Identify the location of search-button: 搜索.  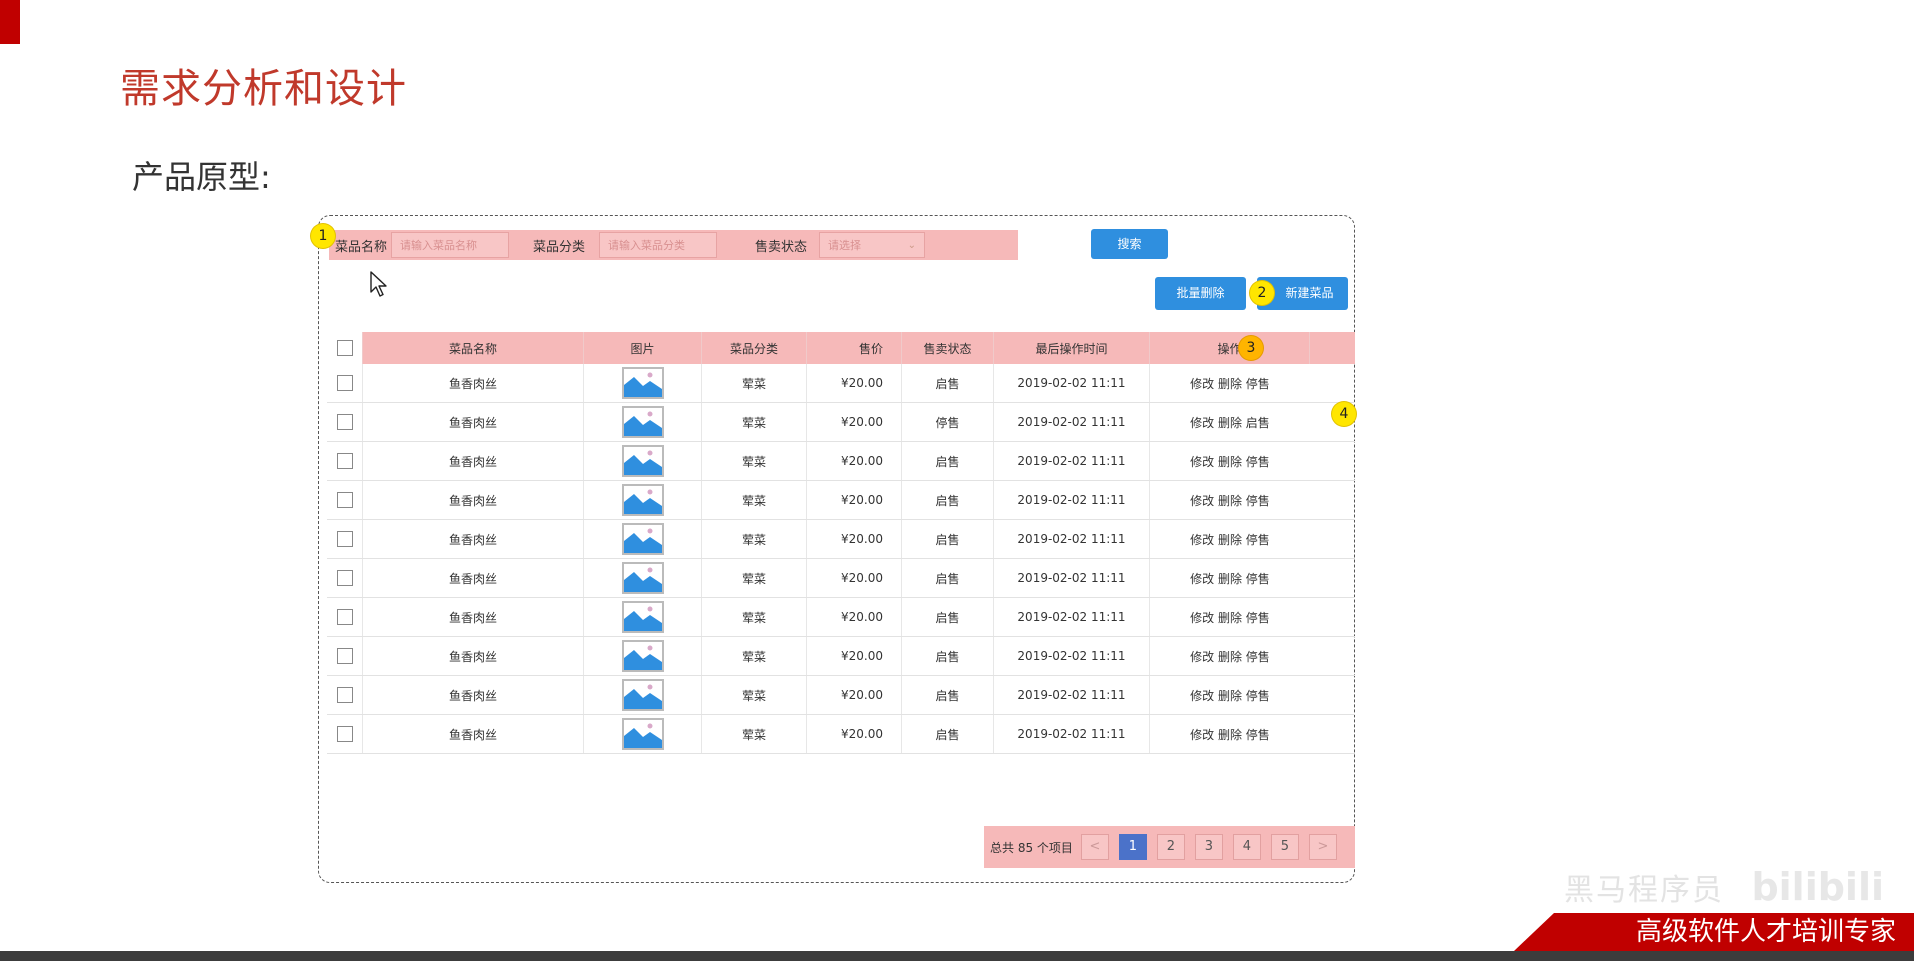
(1129, 244).